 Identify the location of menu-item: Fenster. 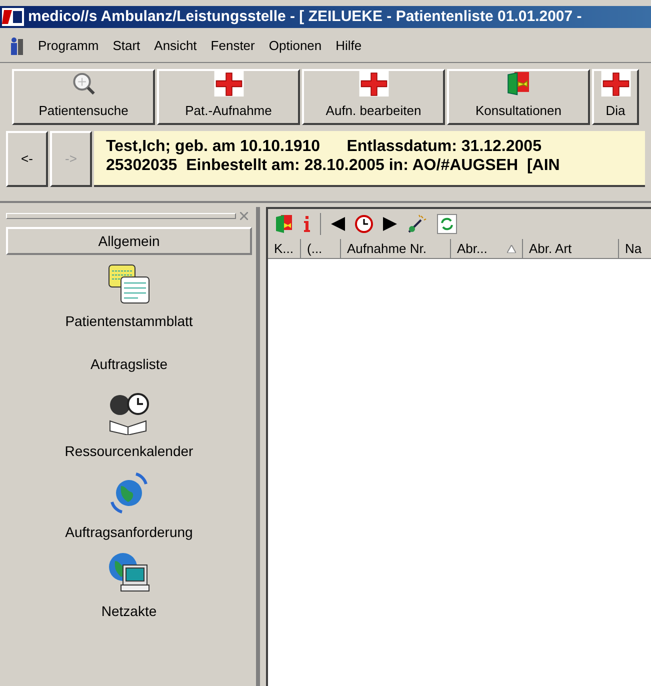
(232, 46).